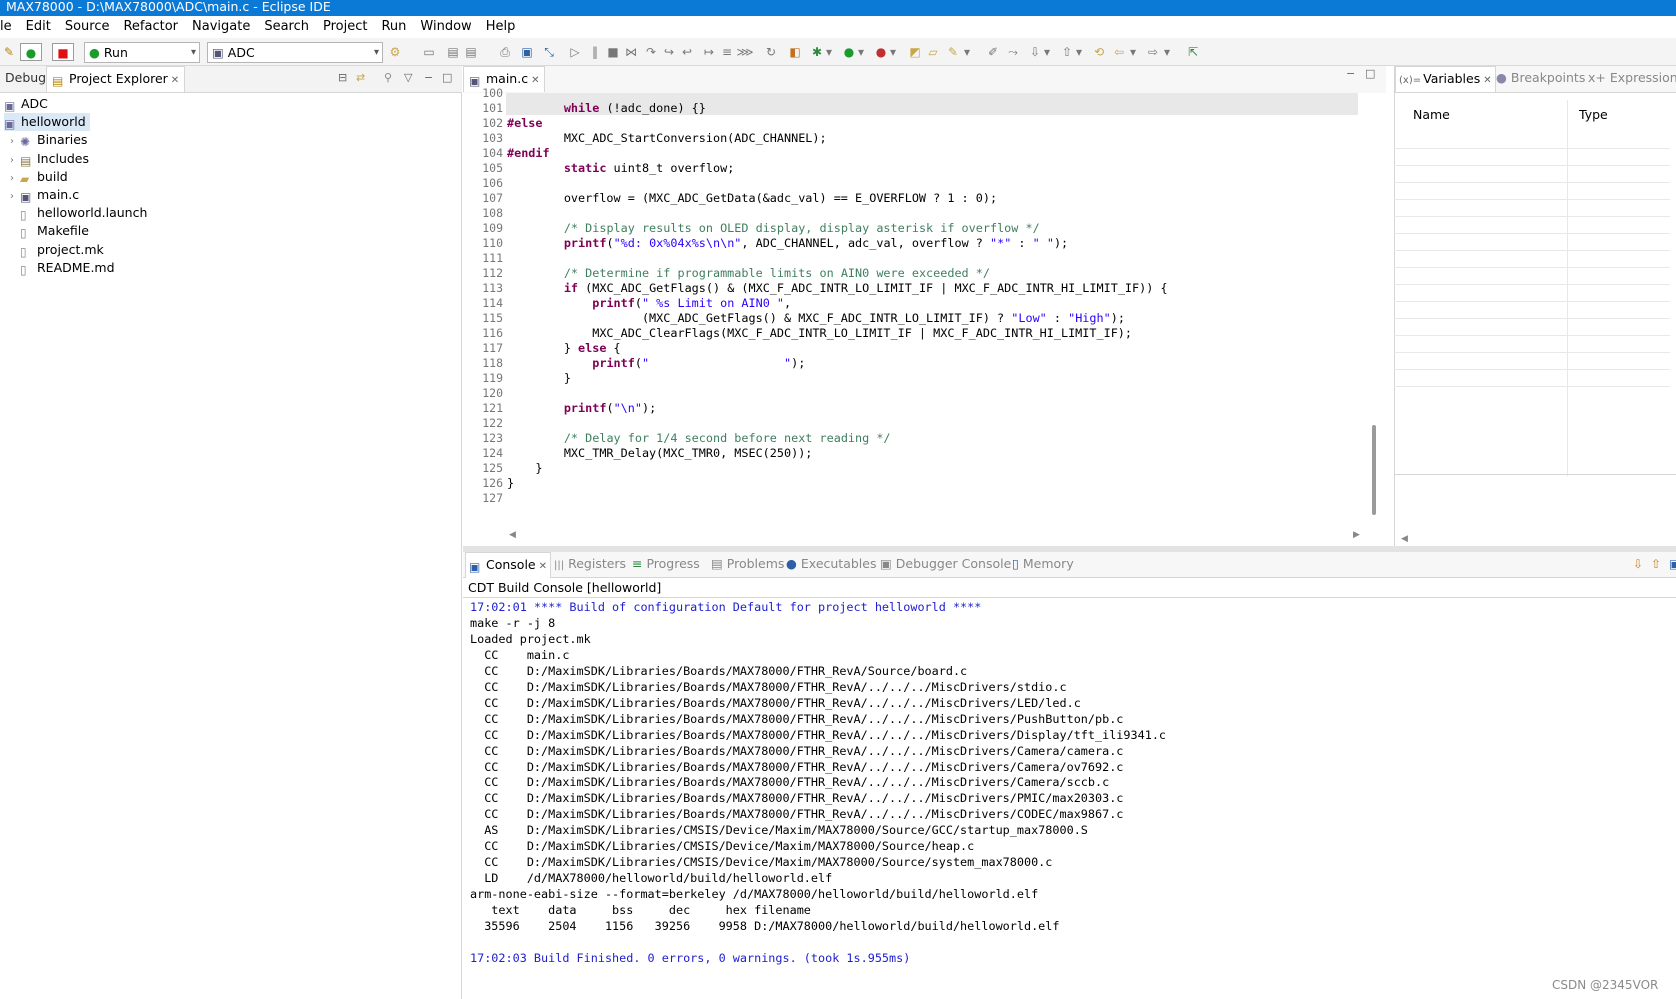 The width and height of the screenshot is (1676, 999). Describe the element at coordinates (1593, 114) in the screenshot. I see `column-type: Type` at that location.